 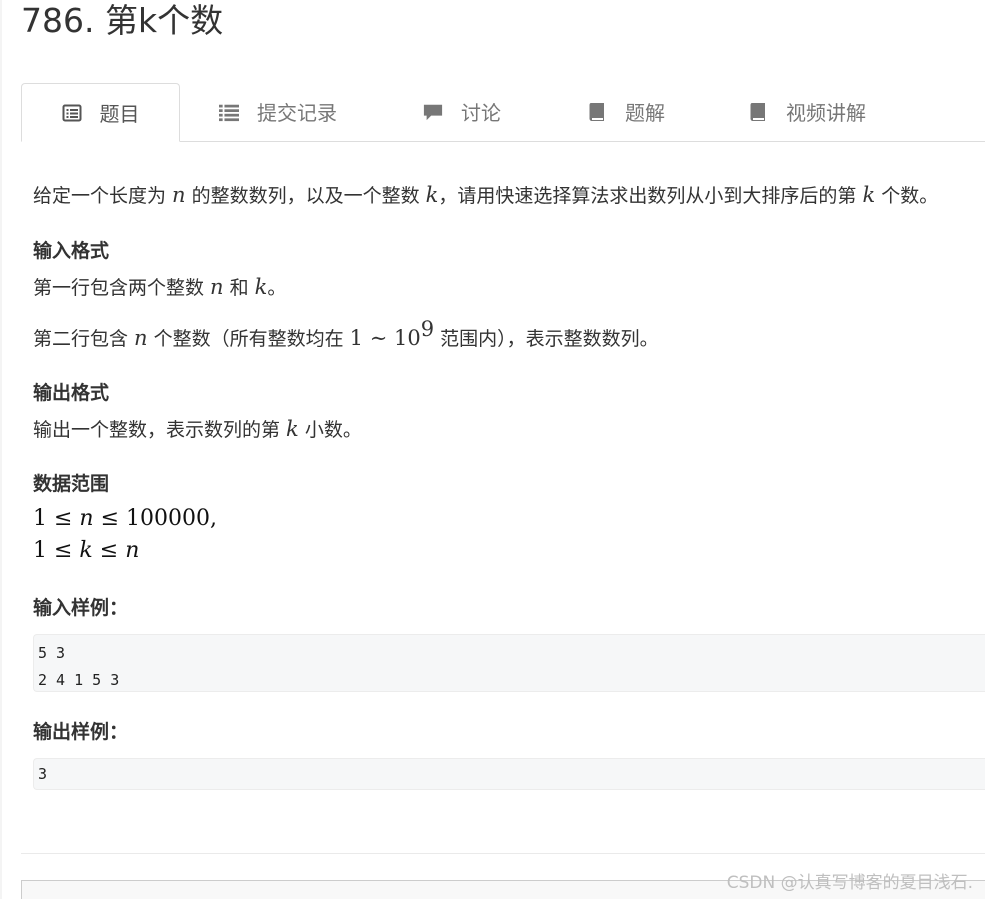 I want to click on tab-discussion: 讨论, so click(x=462, y=111).